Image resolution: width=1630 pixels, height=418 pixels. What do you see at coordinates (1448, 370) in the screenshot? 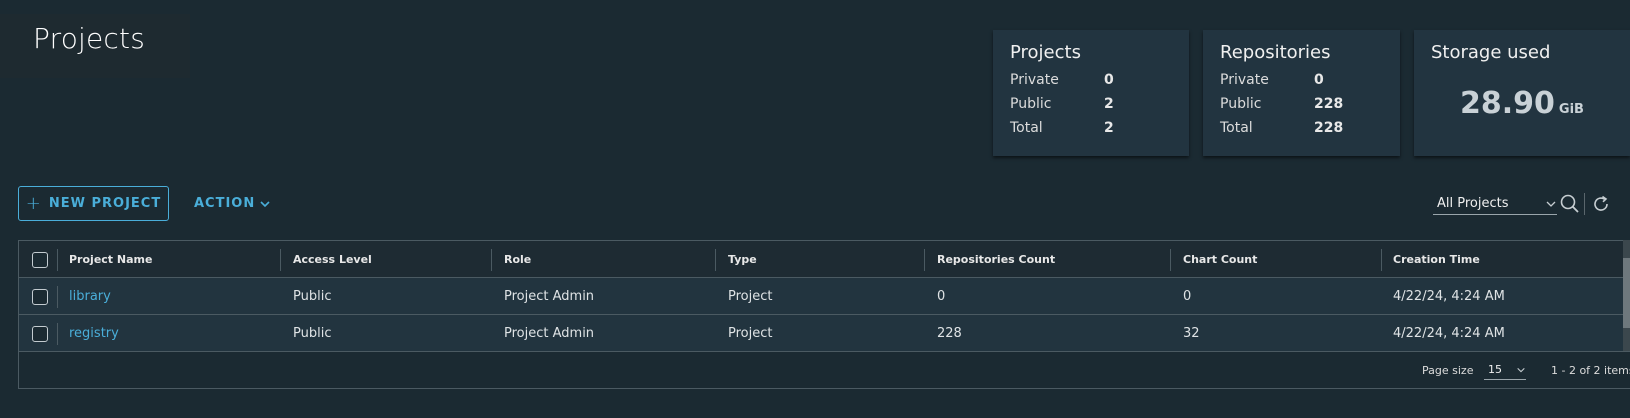
I see `page-size-label: Page size` at bounding box center [1448, 370].